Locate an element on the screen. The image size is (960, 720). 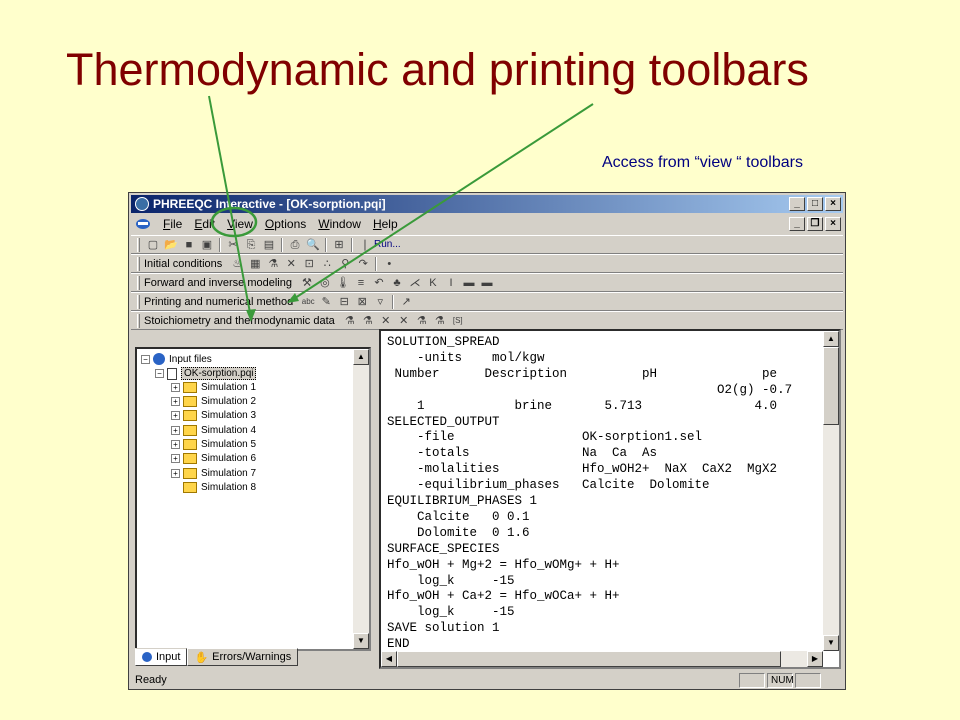
menu-options: Options is located at coordinates (285, 224).